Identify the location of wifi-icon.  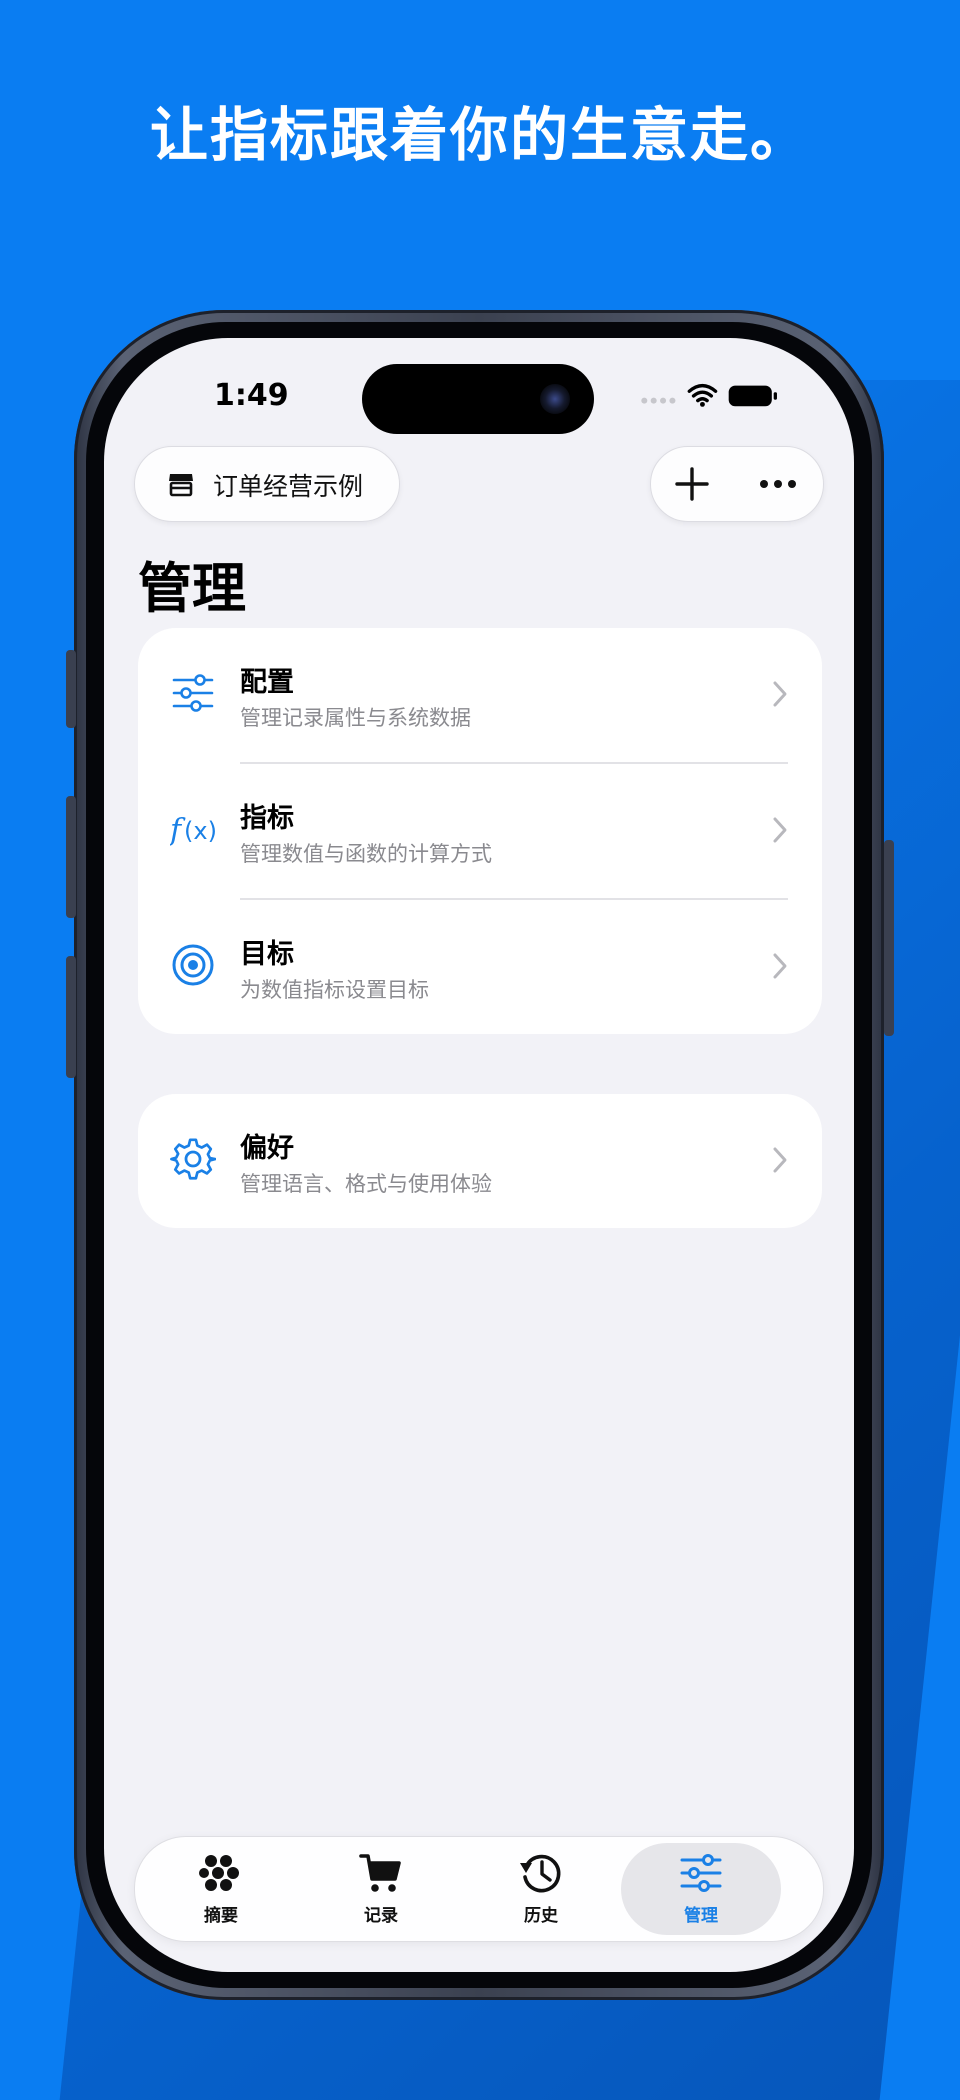
(702, 393).